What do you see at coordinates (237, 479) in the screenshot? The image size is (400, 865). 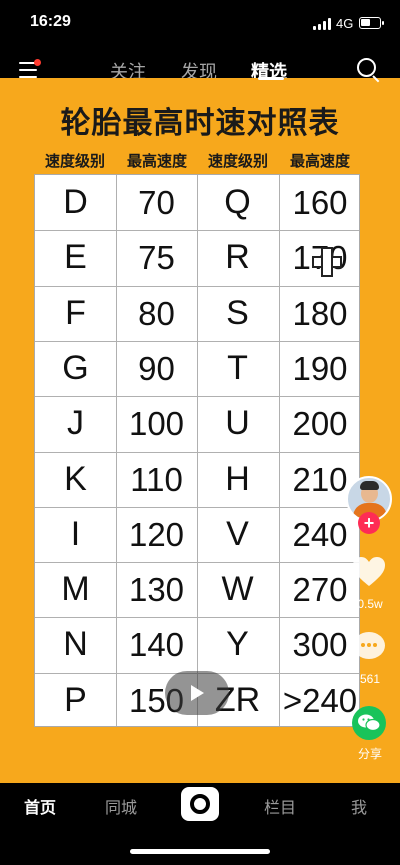 I see `speed-rating-cell: H` at bounding box center [237, 479].